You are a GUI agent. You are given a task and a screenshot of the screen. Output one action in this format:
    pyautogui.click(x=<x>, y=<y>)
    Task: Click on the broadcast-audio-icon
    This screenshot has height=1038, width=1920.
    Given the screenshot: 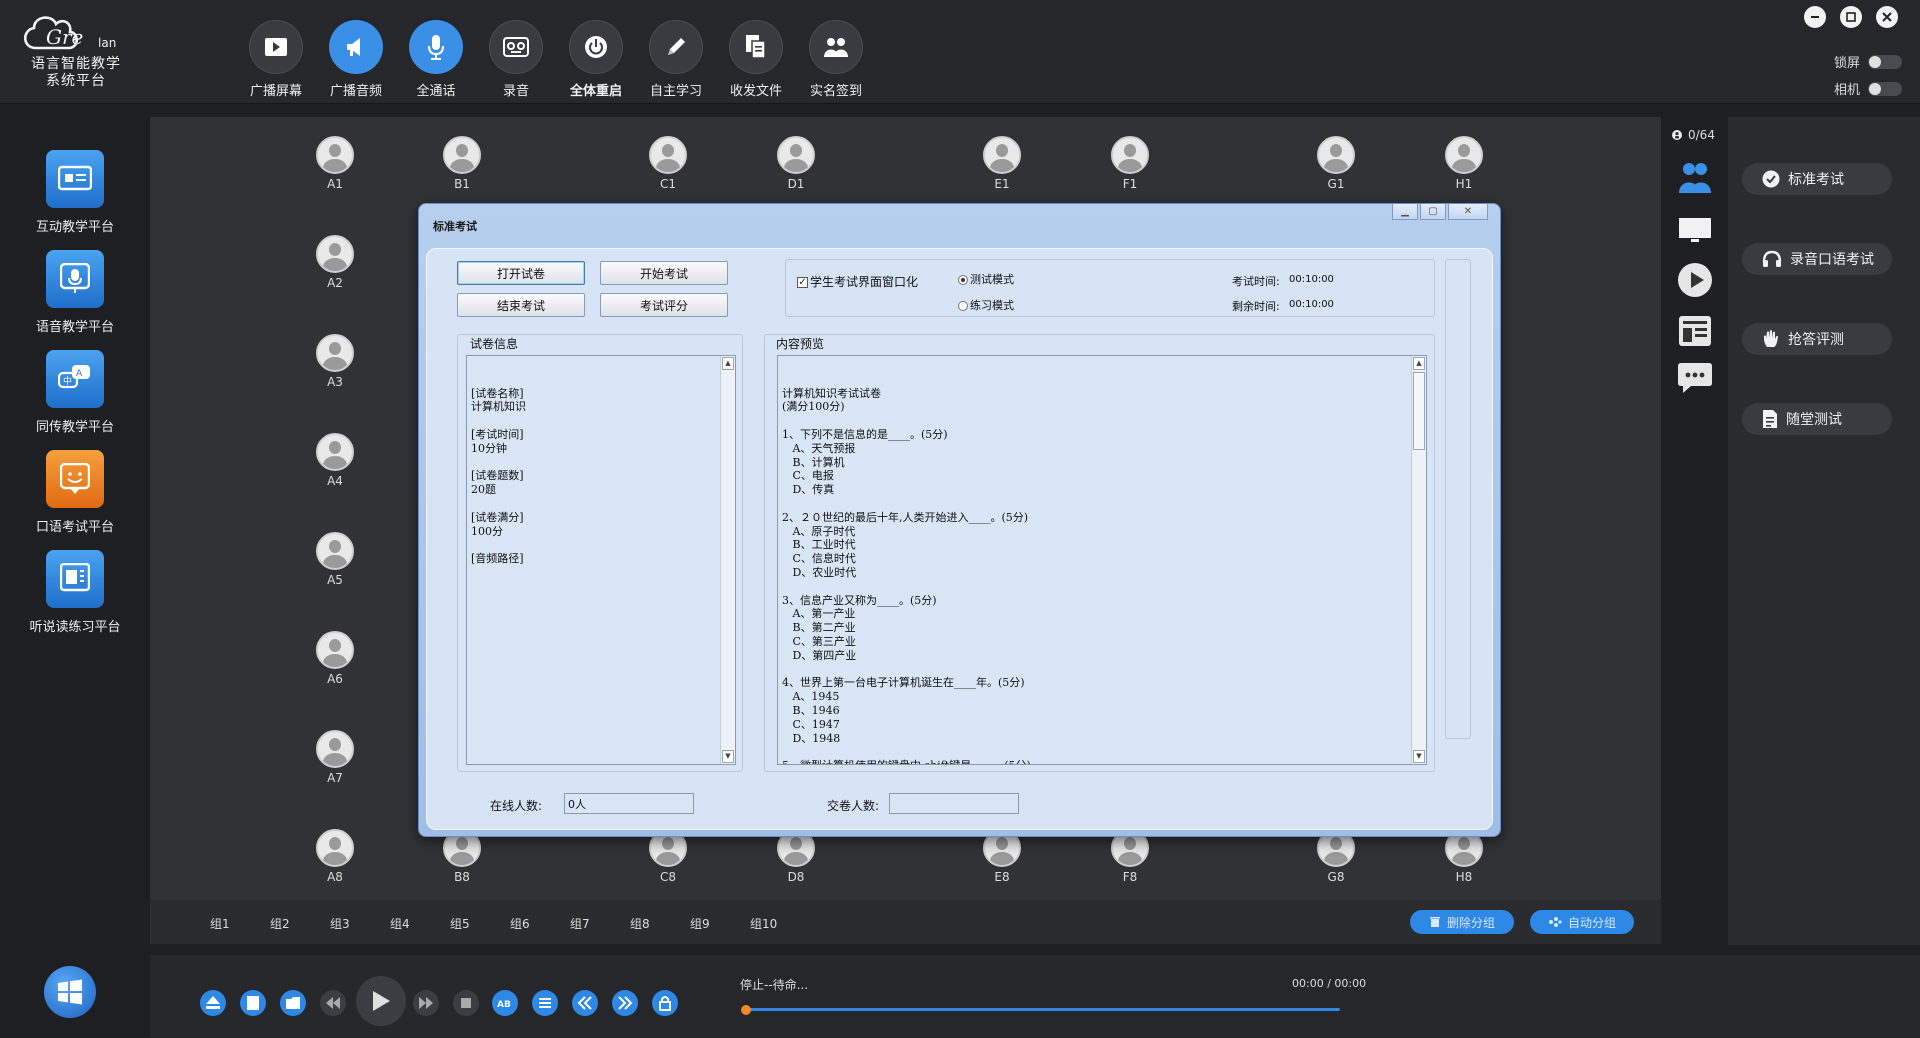 What is the action you would take?
    pyautogui.click(x=356, y=47)
    